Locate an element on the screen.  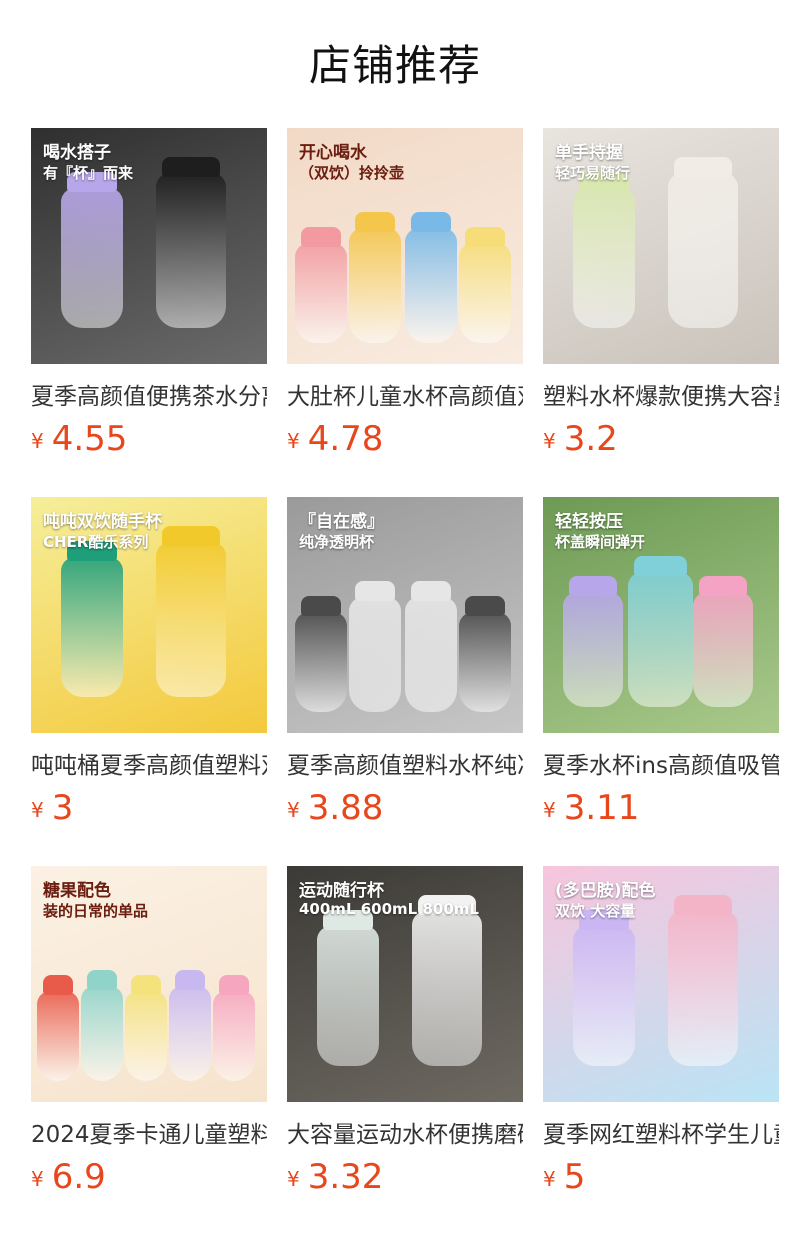
product-price: ¥6.9 is located at coordinates (149, 1177).